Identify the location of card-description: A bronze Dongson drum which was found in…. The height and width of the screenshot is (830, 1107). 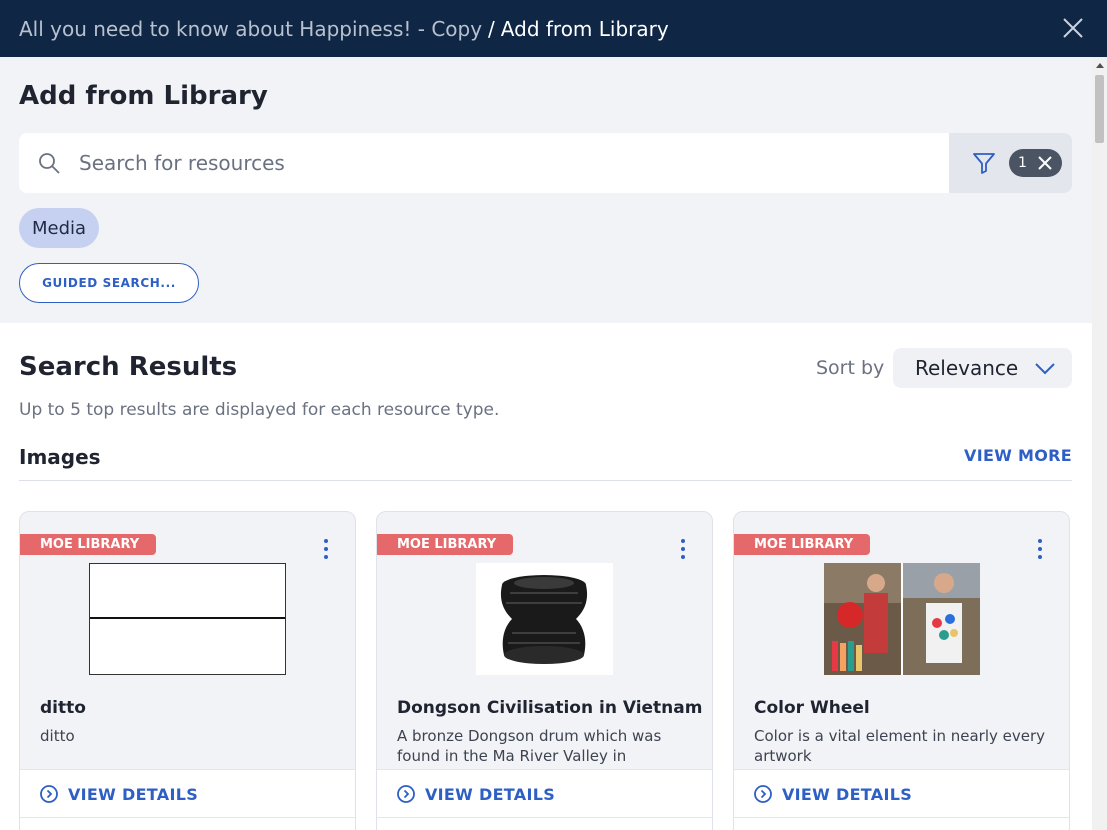
(529, 746).